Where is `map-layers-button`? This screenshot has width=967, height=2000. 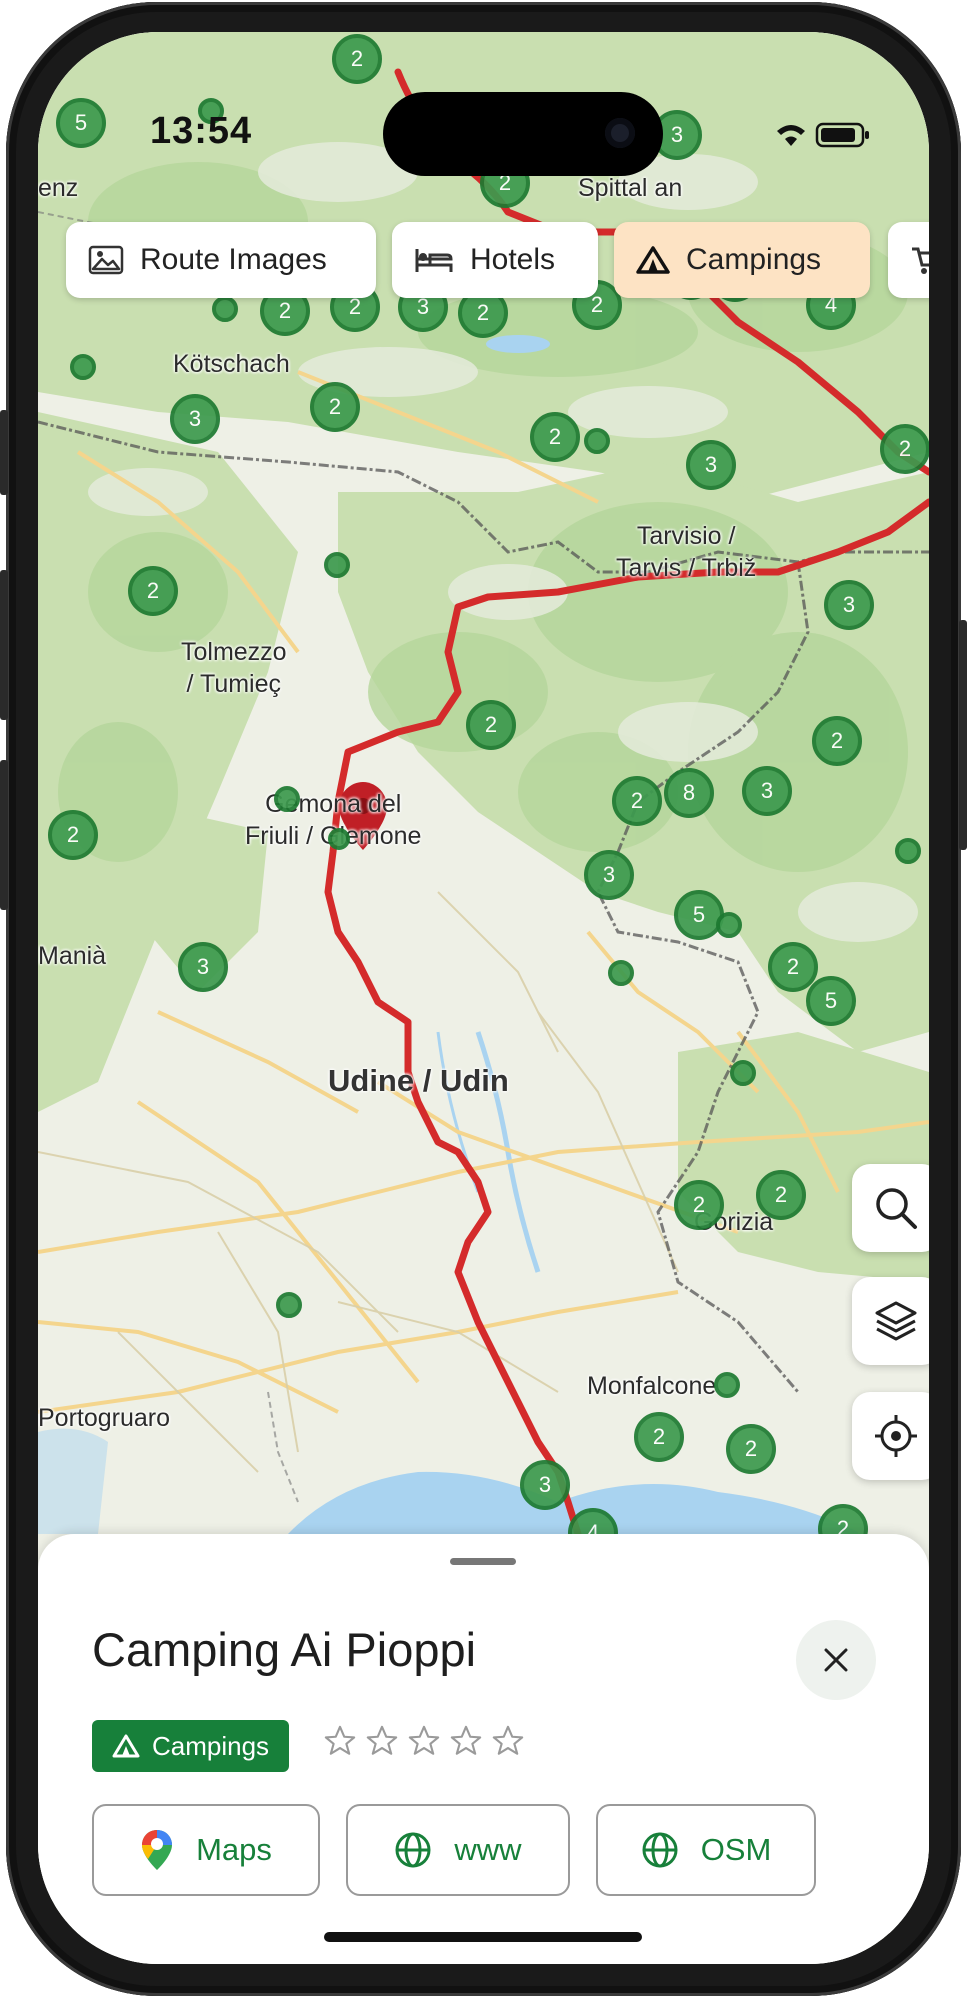
map-layers-button is located at coordinates (890, 1321).